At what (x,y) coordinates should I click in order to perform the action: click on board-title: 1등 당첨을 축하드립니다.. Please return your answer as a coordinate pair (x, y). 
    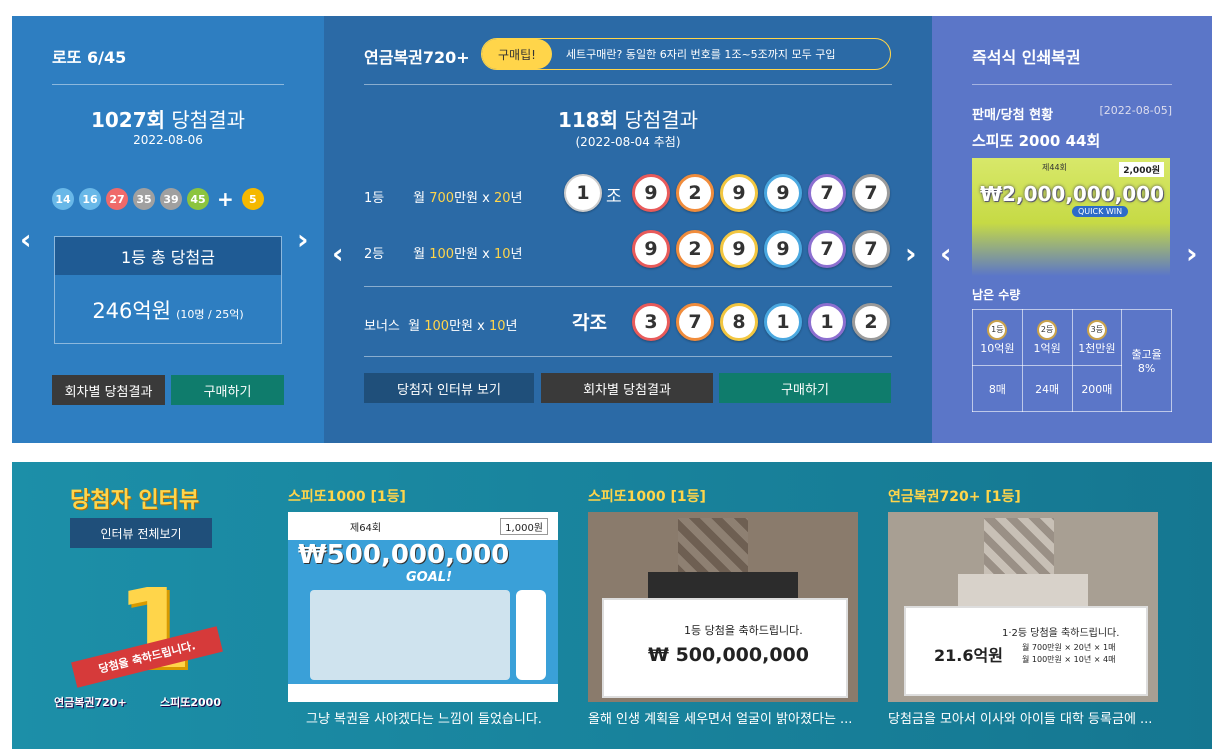
    Looking at the image, I should click on (743, 630).